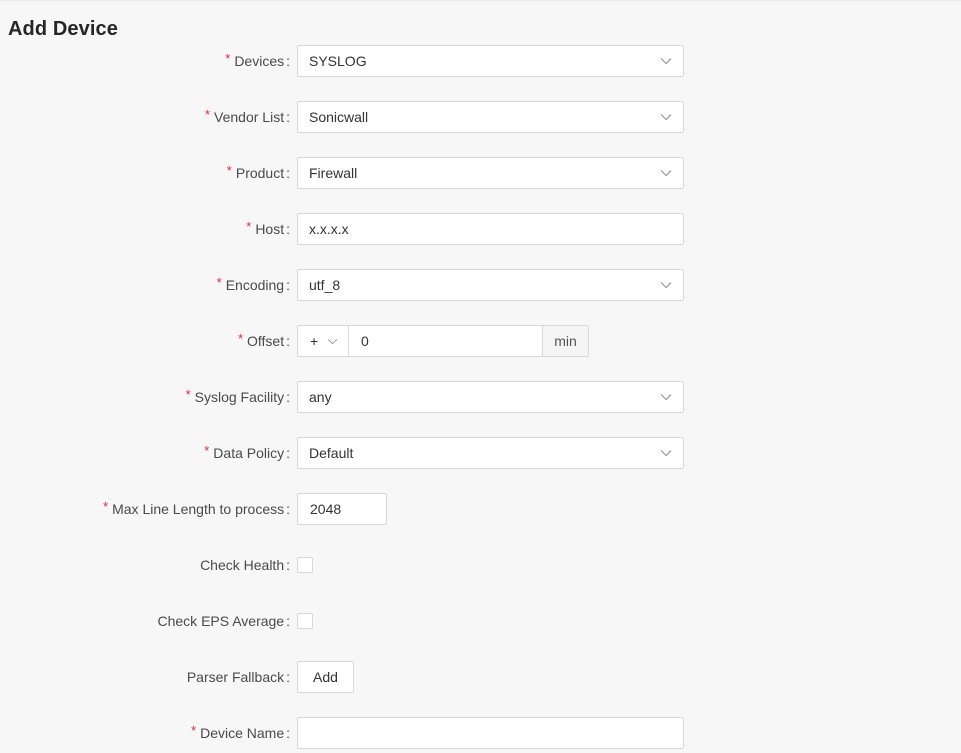 Image resolution: width=961 pixels, height=753 pixels. What do you see at coordinates (480, 565) in the screenshot?
I see `check-health-row: Check Health:` at bounding box center [480, 565].